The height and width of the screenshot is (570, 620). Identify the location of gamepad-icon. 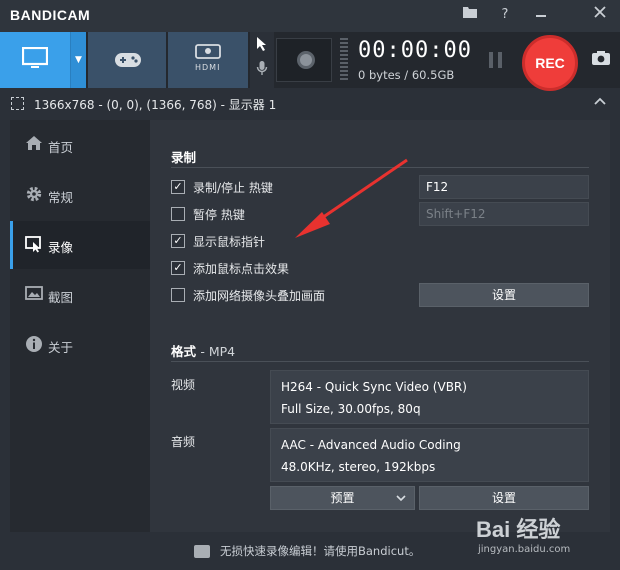
(128, 62).